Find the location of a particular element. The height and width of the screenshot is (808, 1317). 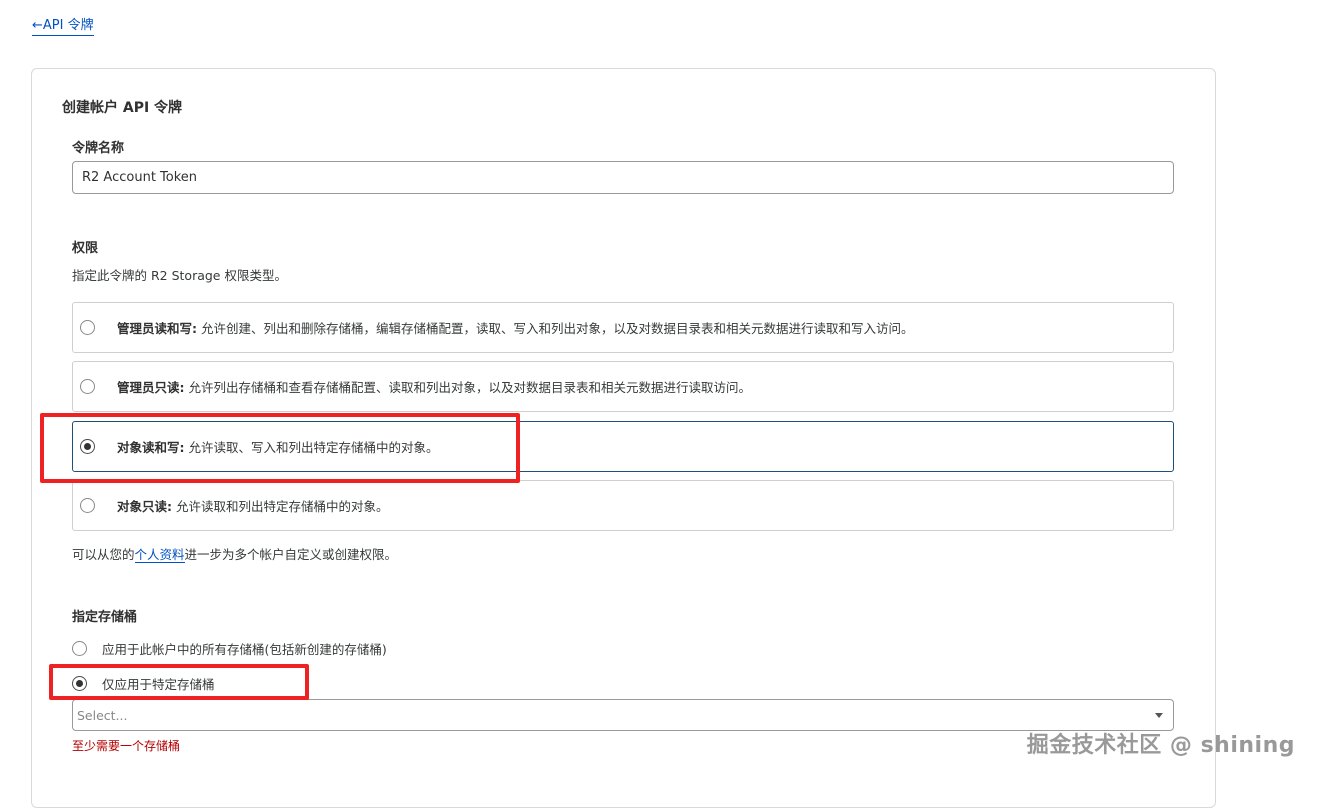

bucket-option-specific: 仅应用于特定存储桶 is located at coordinates (143, 683).